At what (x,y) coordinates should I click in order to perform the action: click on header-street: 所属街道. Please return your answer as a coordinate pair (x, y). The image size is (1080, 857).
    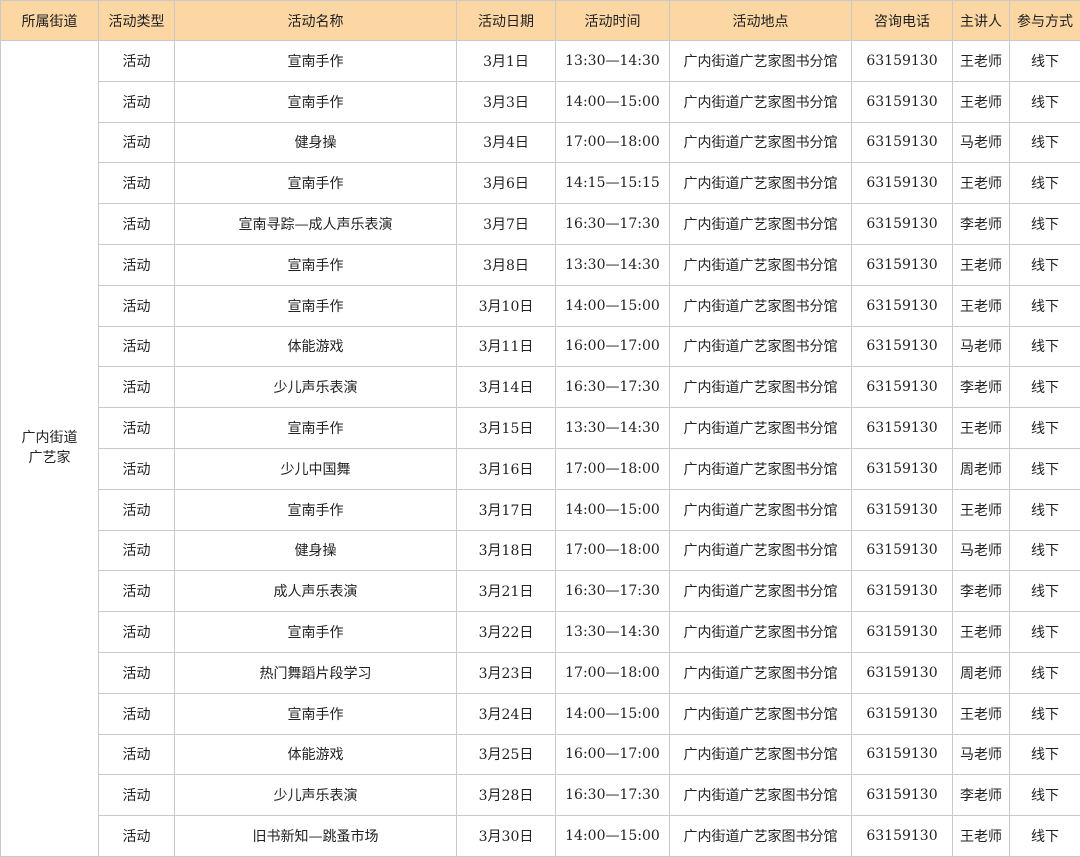
    Looking at the image, I should click on (49, 20).